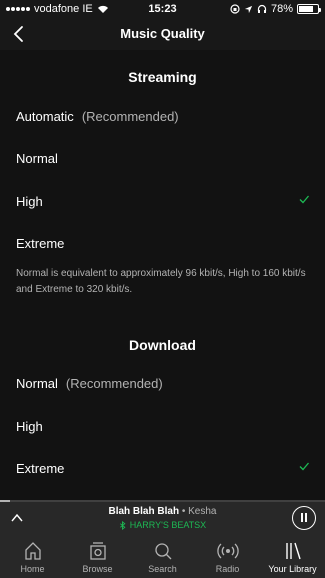  What do you see at coordinates (166, 158) in the screenshot?
I see `streaming-option-normal: Normal` at bounding box center [166, 158].